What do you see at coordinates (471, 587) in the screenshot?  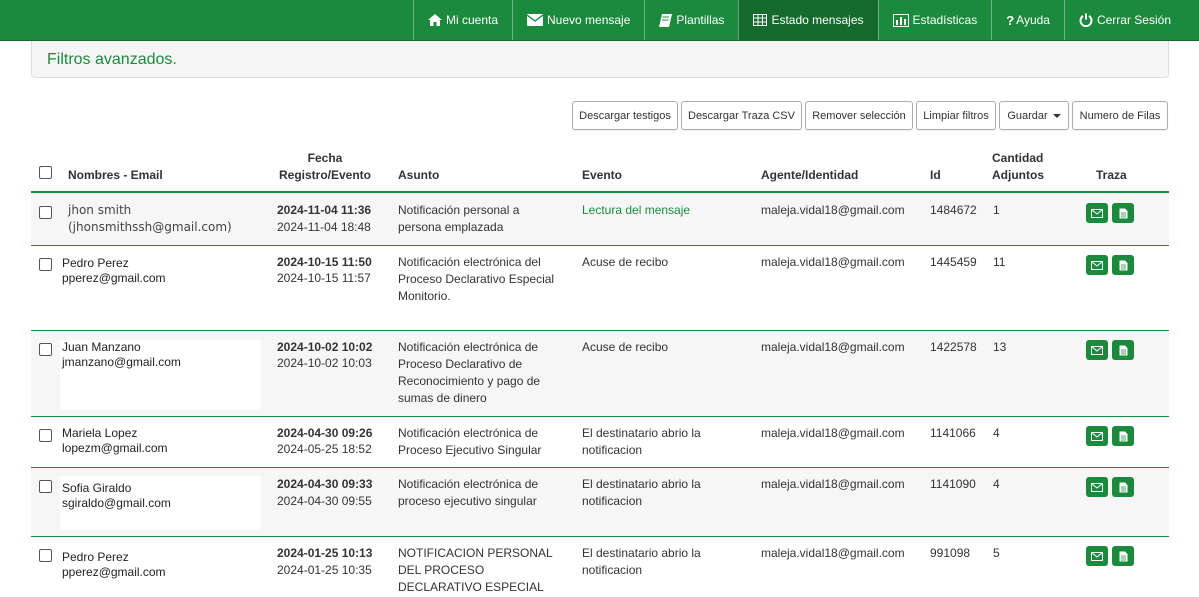 I see `asunto-line: DECLARATIVO ESPECIAL` at bounding box center [471, 587].